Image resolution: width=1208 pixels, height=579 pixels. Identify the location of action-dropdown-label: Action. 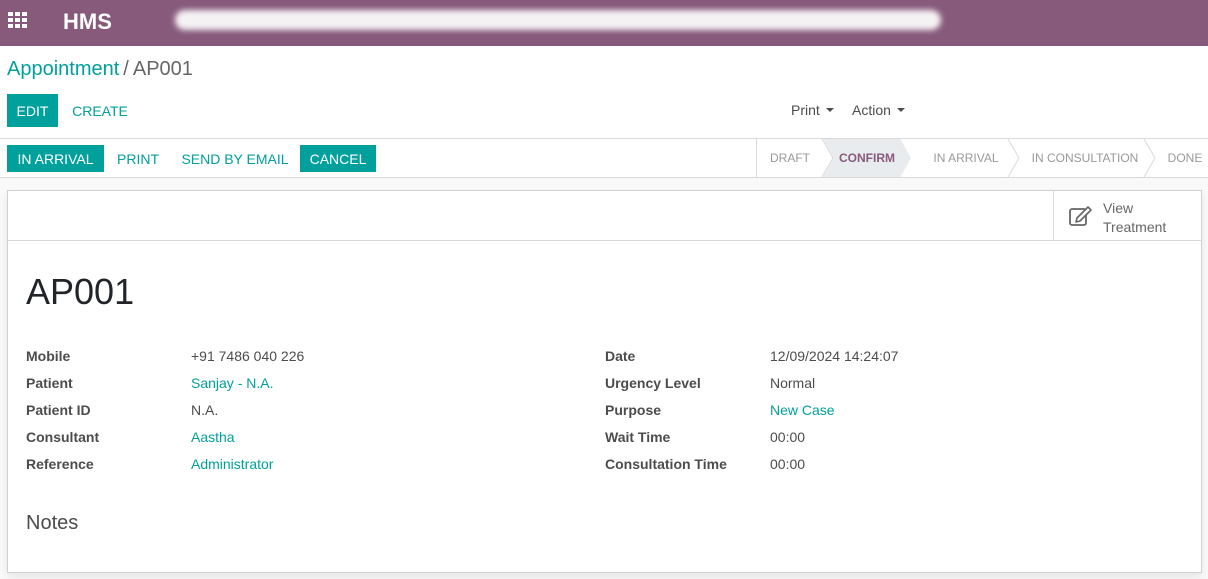
(871, 110).